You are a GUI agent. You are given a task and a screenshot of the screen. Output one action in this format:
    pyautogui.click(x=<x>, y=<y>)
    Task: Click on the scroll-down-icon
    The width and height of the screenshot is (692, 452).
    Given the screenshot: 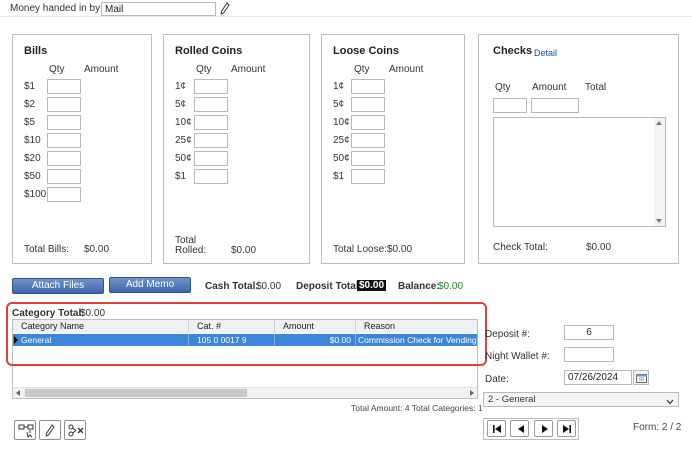 What is the action you would take?
    pyautogui.click(x=659, y=221)
    